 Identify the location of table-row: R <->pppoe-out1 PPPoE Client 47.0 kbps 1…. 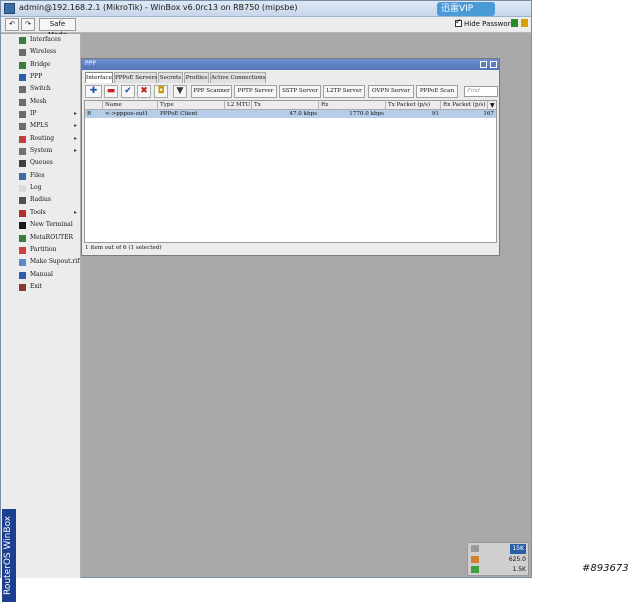
(290, 114).